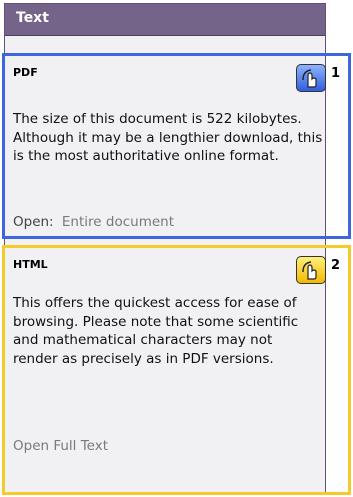 The width and height of the screenshot is (353, 497). Describe the element at coordinates (32, 18) in the screenshot. I see `panel-title: Text` at that location.